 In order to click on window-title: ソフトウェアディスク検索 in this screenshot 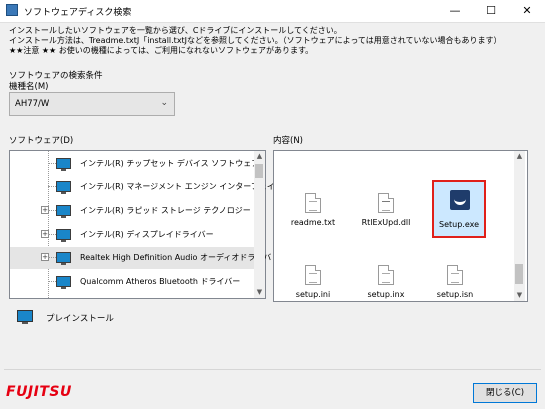, I will do `click(78, 13)`.